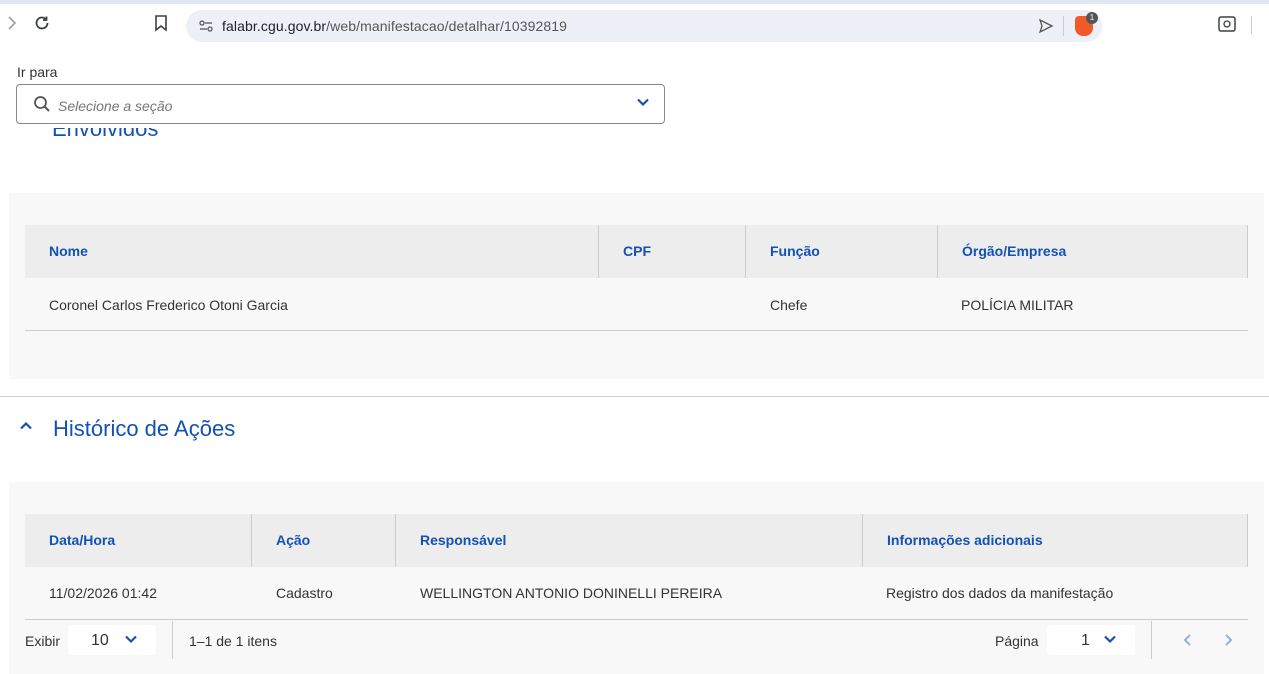  I want to click on goto-label: Ir para, so click(37, 72).